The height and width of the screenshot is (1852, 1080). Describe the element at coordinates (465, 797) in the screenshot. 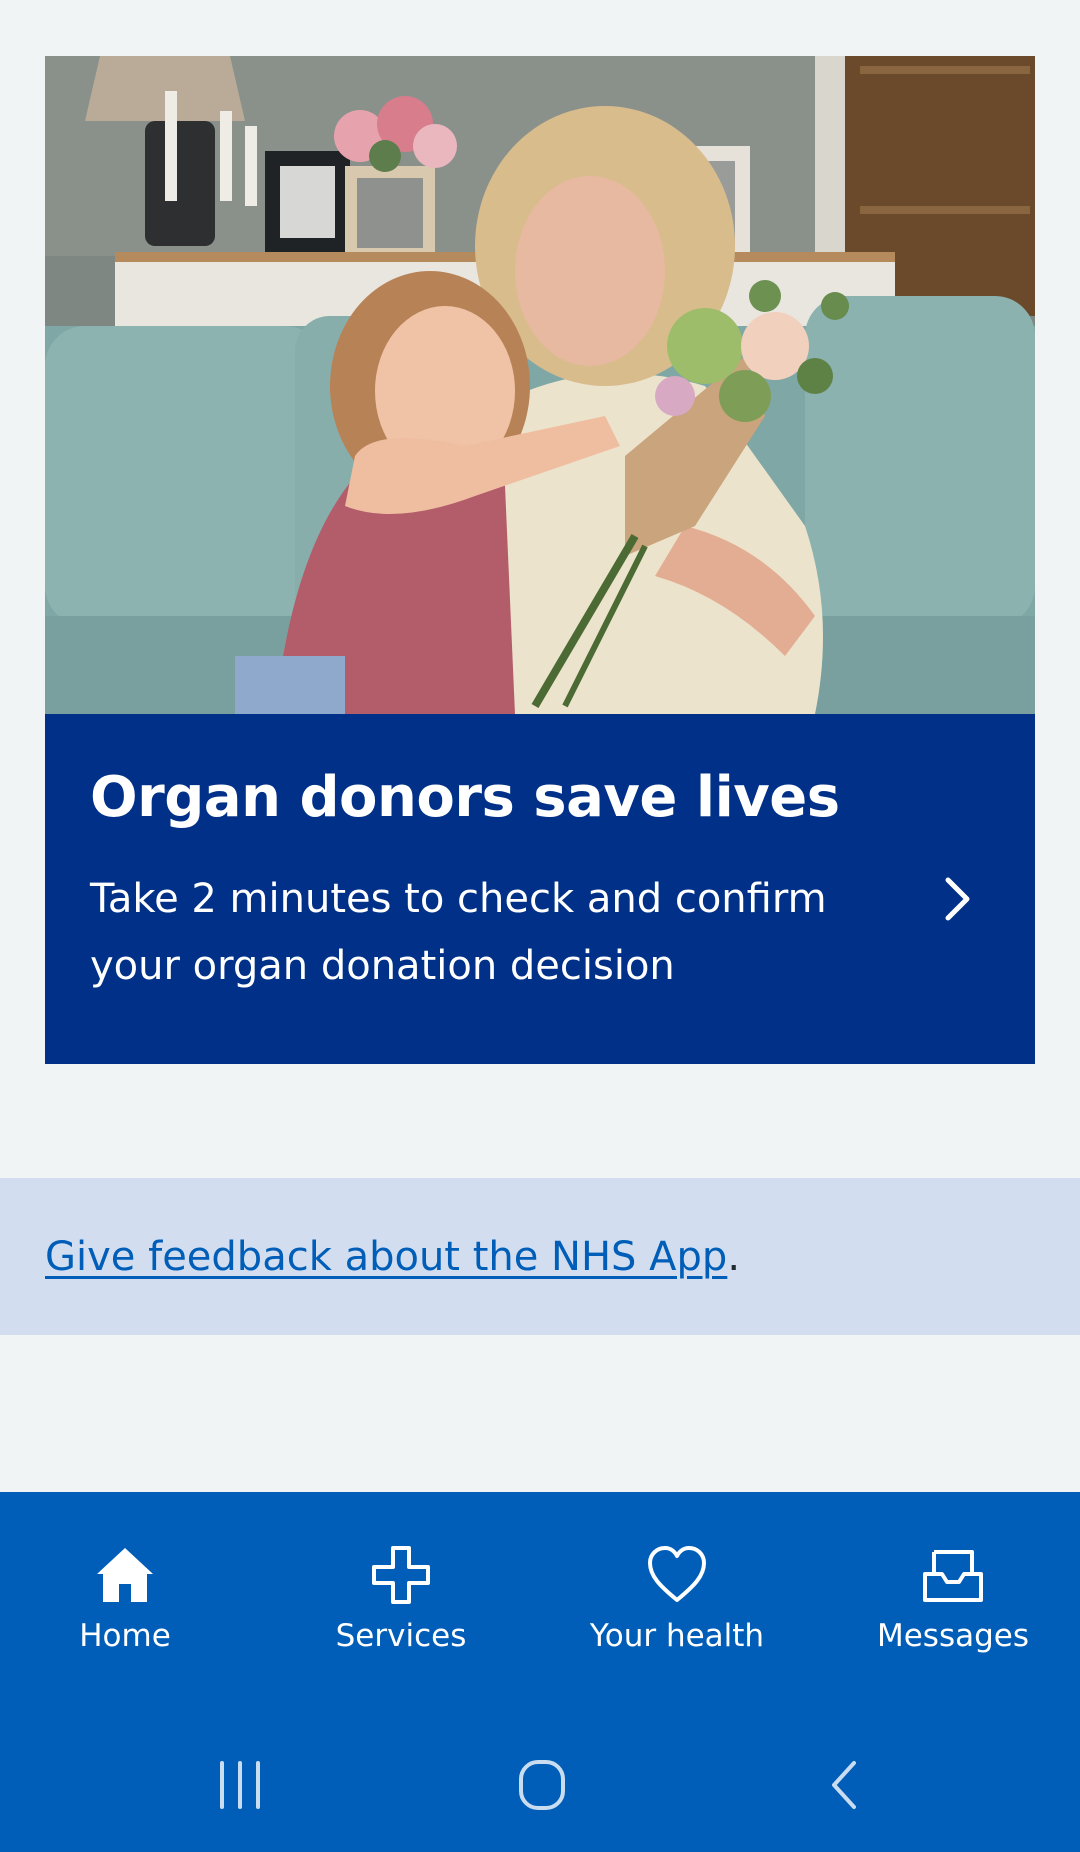

I see `promo-title: Organ donors save lives` at that location.